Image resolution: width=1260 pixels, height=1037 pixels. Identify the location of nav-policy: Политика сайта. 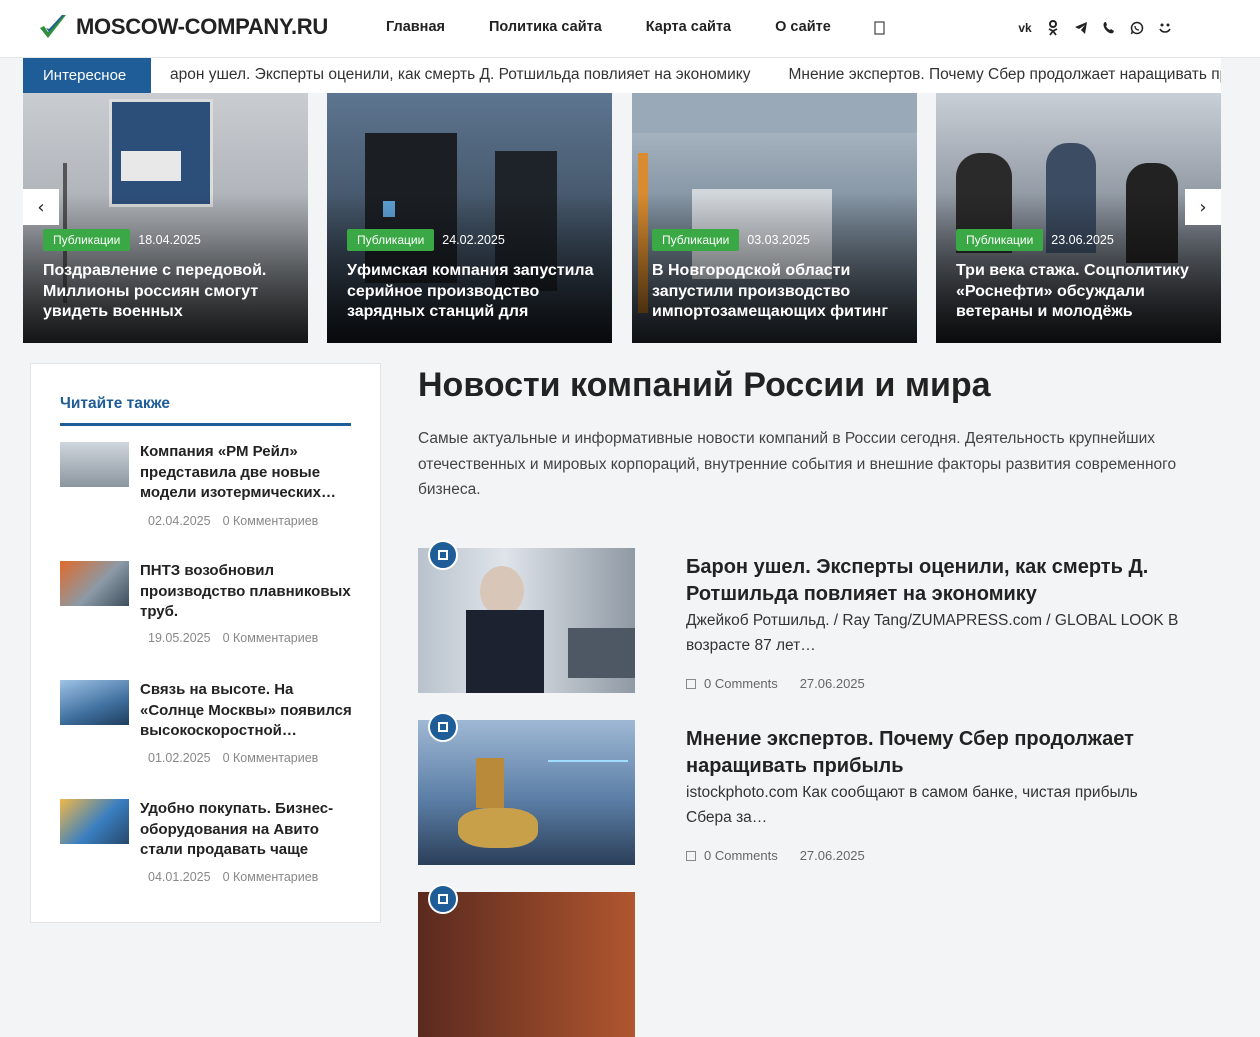
(545, 27).